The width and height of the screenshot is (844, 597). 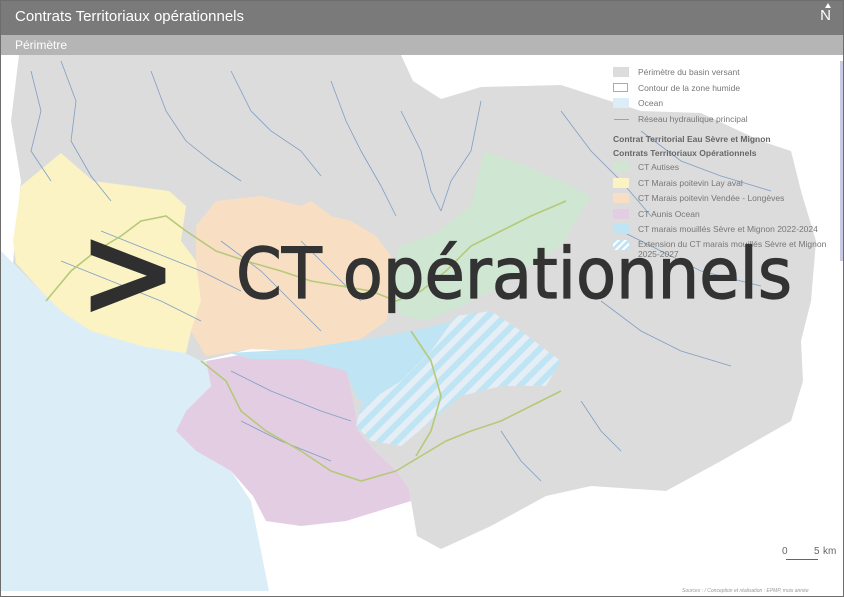 What do you see at coordinates (689, 72) in the screenshot?
I see `legend-label-basin: Périmètre du basin versant` at bounding box center [689, 72].